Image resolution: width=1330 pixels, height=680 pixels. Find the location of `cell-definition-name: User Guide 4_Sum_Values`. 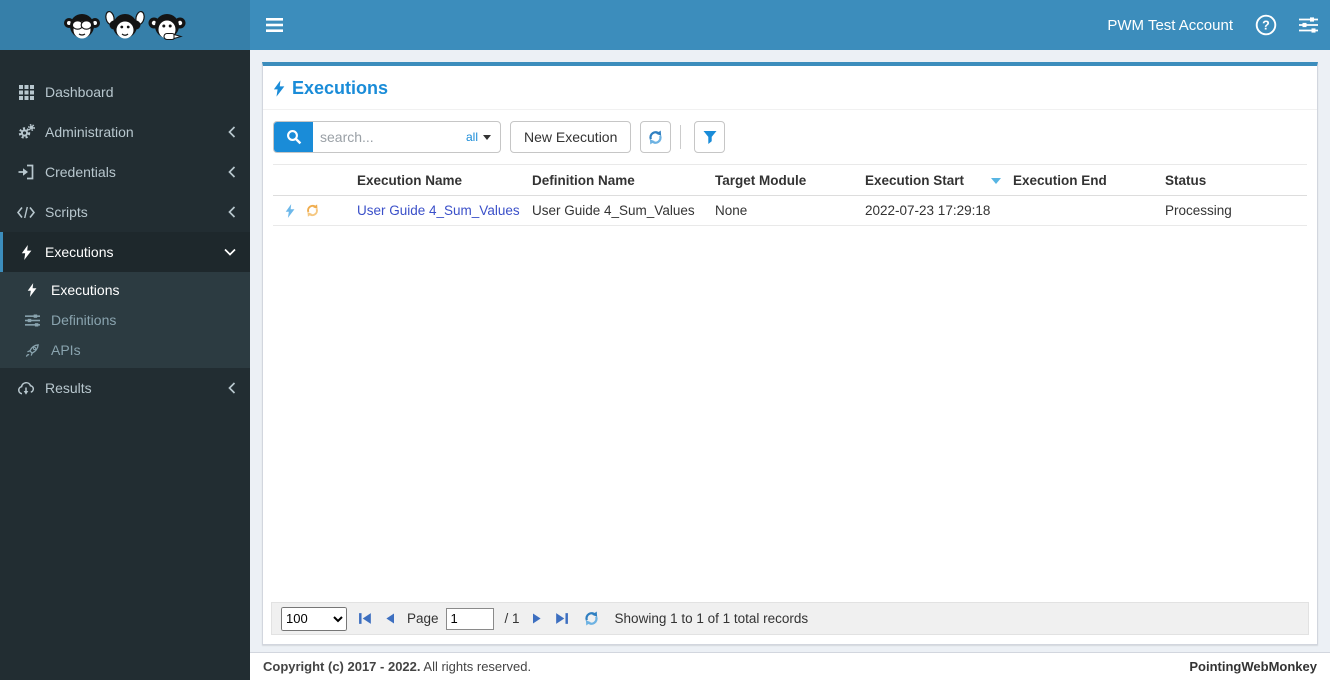

cell-definition-name: User Guide 4_Sum_Values is located at coordinates (619, 210).